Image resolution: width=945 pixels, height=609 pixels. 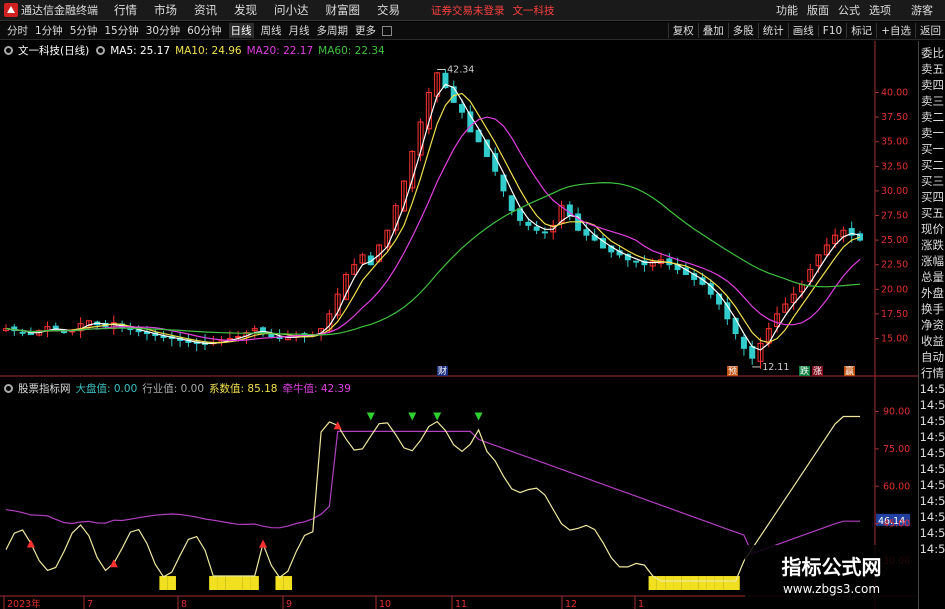 What do you see at coordinates (121, 30) in the screenshot?
I see `timeframe-tab-3: 15分钟` at bounding box center [121, 30].